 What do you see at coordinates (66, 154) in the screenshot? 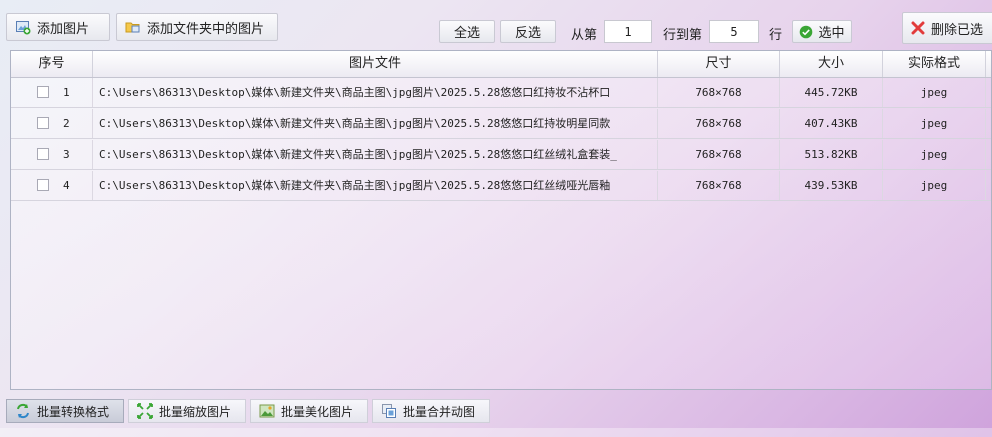
I see `row-index: 3` at bounding box center [66, 154].